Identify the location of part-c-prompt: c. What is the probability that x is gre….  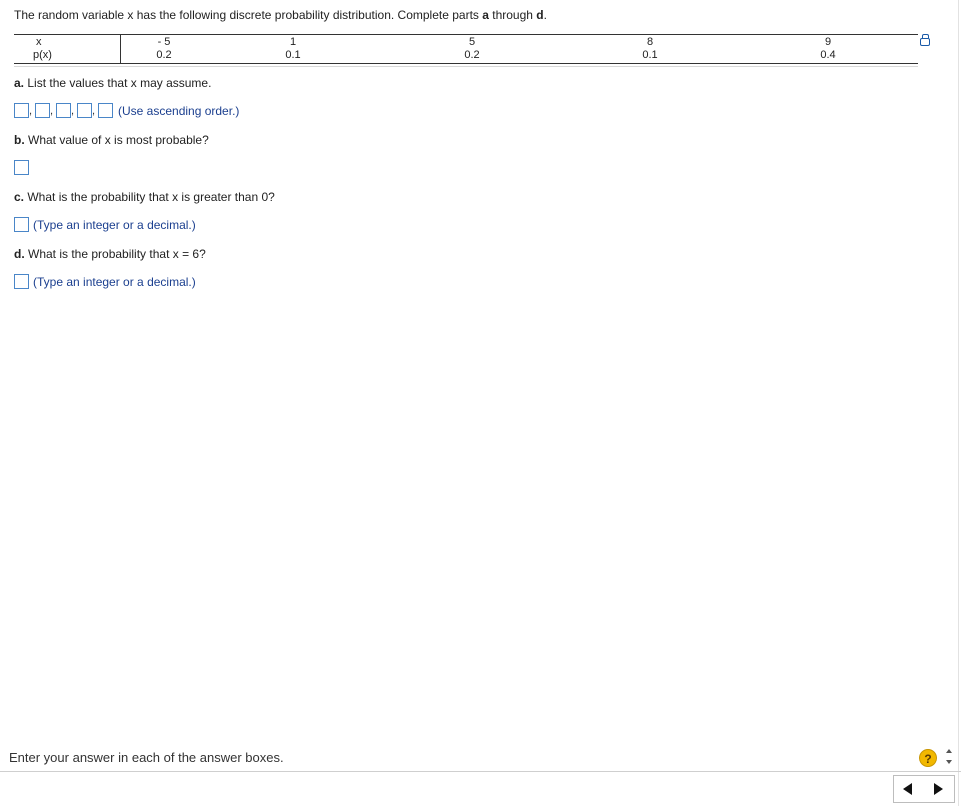
(144, 197).